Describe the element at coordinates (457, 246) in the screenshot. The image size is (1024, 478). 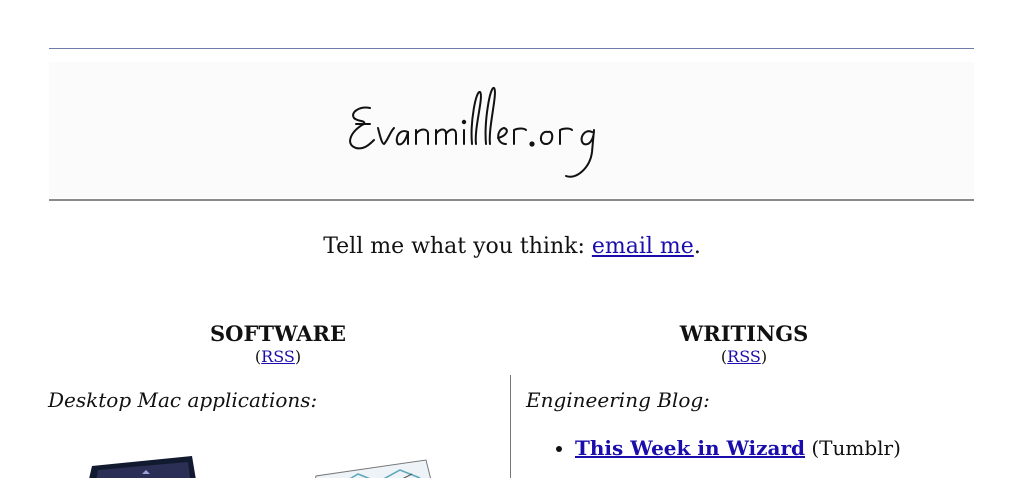
I see `contact-prefix: Tell me what you think:` at that location.